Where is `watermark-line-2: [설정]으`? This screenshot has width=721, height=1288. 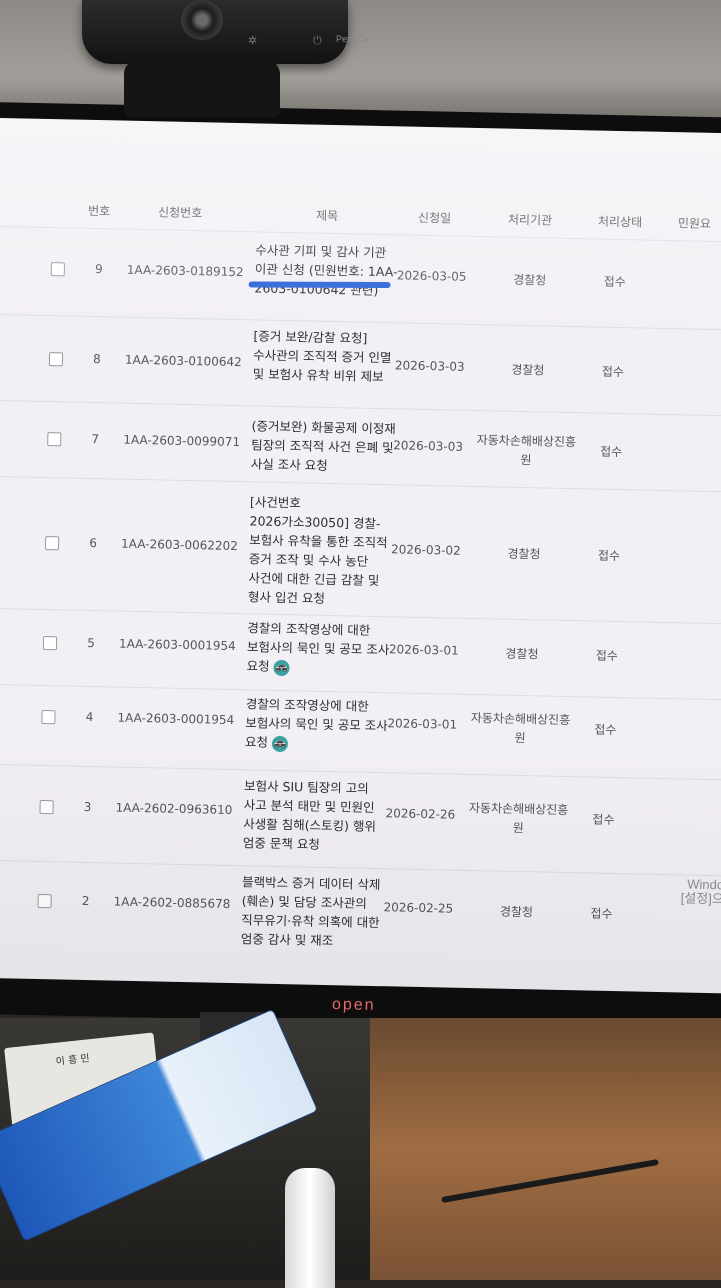
watermark-line-2: [설정]으 is located at coordinates (700, 898).